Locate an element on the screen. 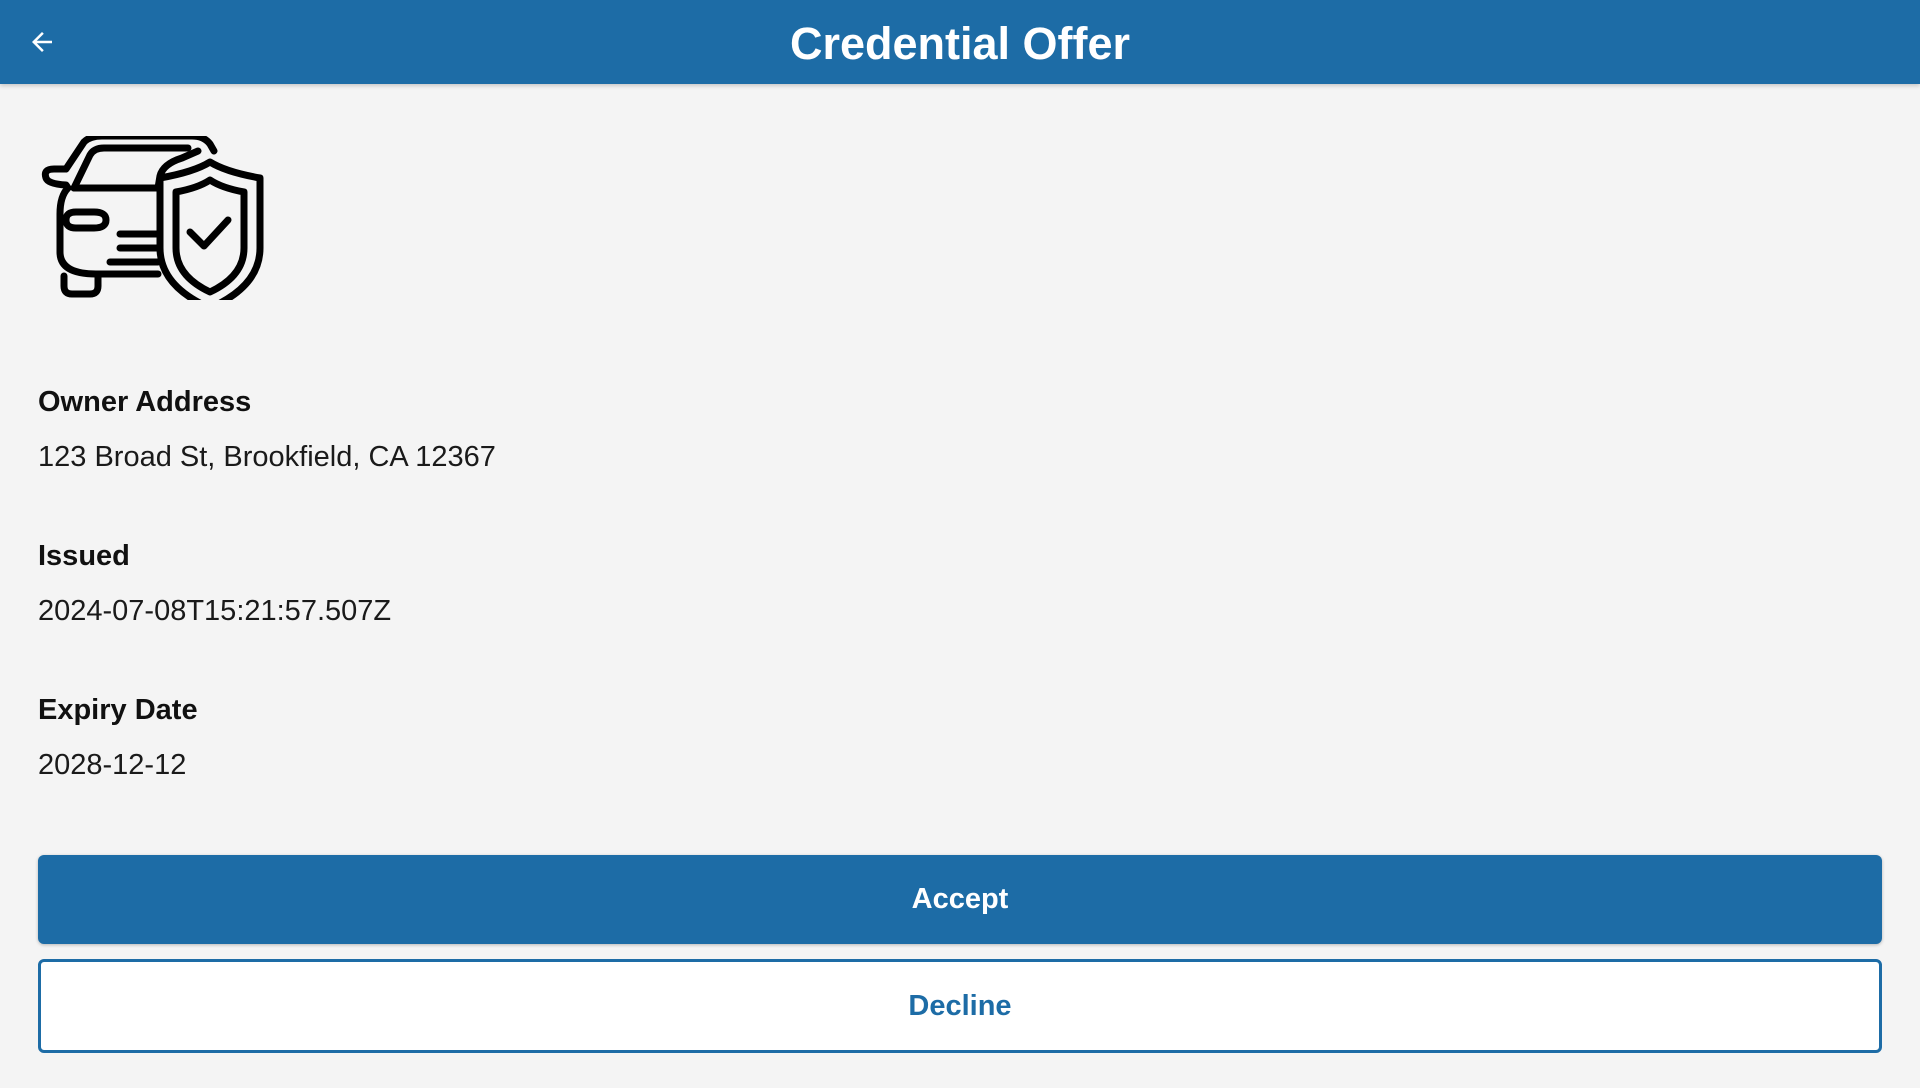 This screenshot has height=1088, width=1920. decline-button: Decline is located at coordinates (960, 1006).